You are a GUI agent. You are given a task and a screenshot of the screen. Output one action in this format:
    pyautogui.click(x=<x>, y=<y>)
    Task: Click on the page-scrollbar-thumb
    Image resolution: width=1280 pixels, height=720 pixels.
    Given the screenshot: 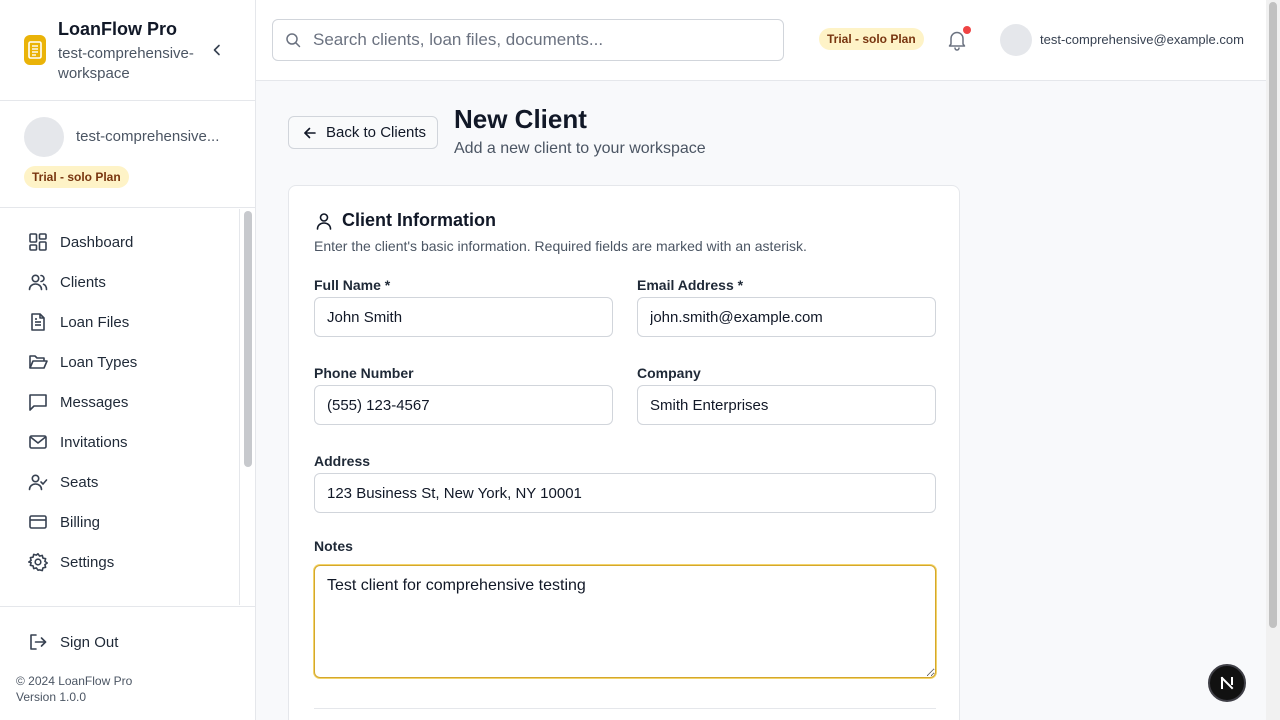 What is the action you would take?
    pyautogui.click(x=1273, y=315)
    